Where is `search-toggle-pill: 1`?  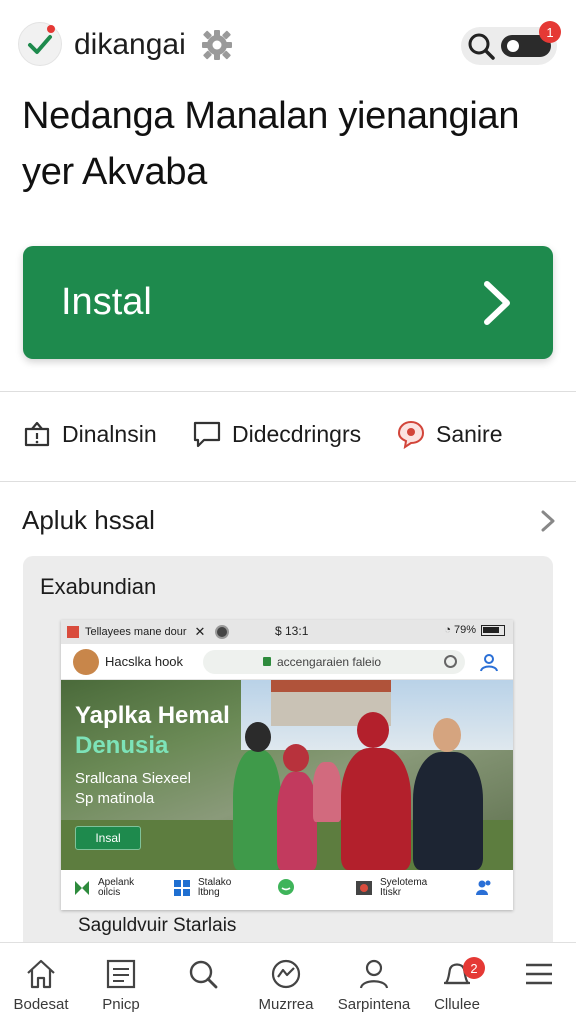 search-toggle-pill: 1 is located at coordinates (511, 43).